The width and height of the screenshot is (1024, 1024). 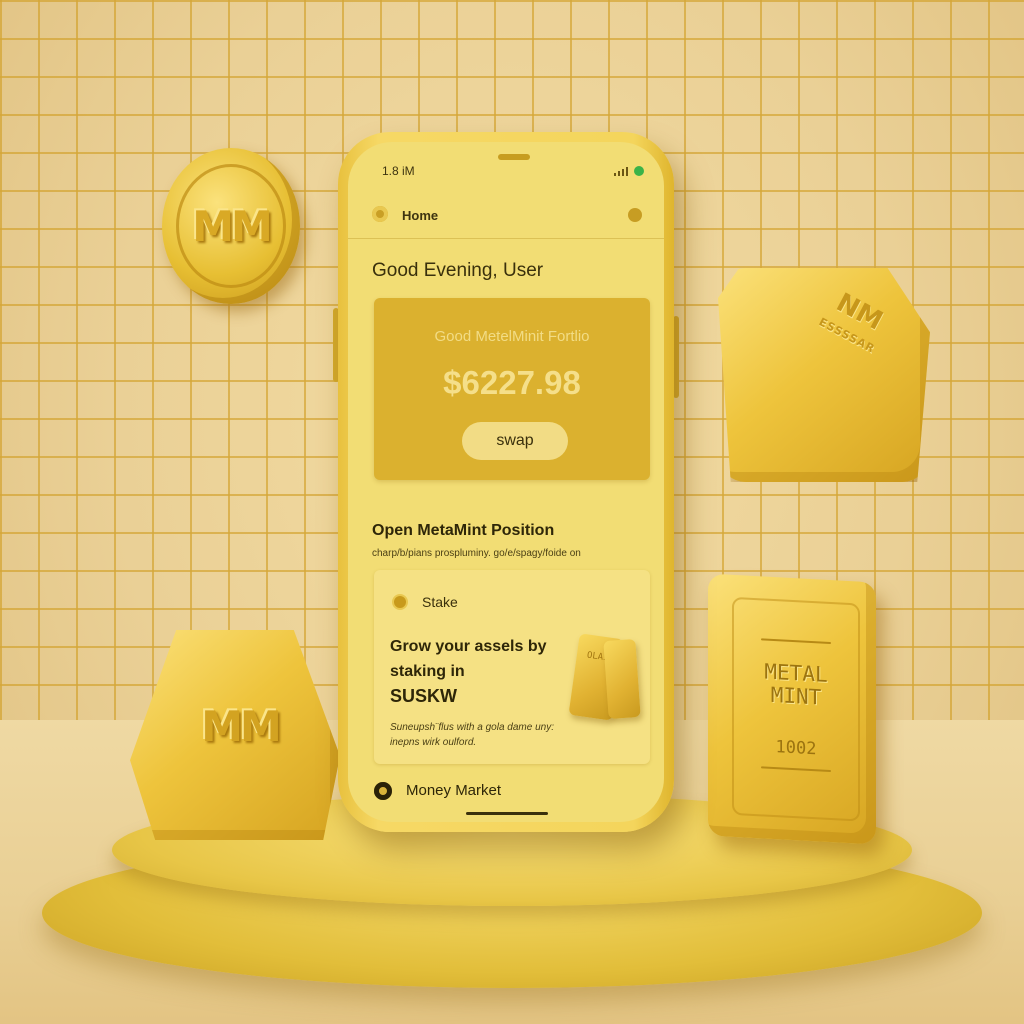 What do you see at coordinates (855, 321) in the screenshot?
I see `cube-emblem: NM ESSSSAR` at bounding box center [855, 321].